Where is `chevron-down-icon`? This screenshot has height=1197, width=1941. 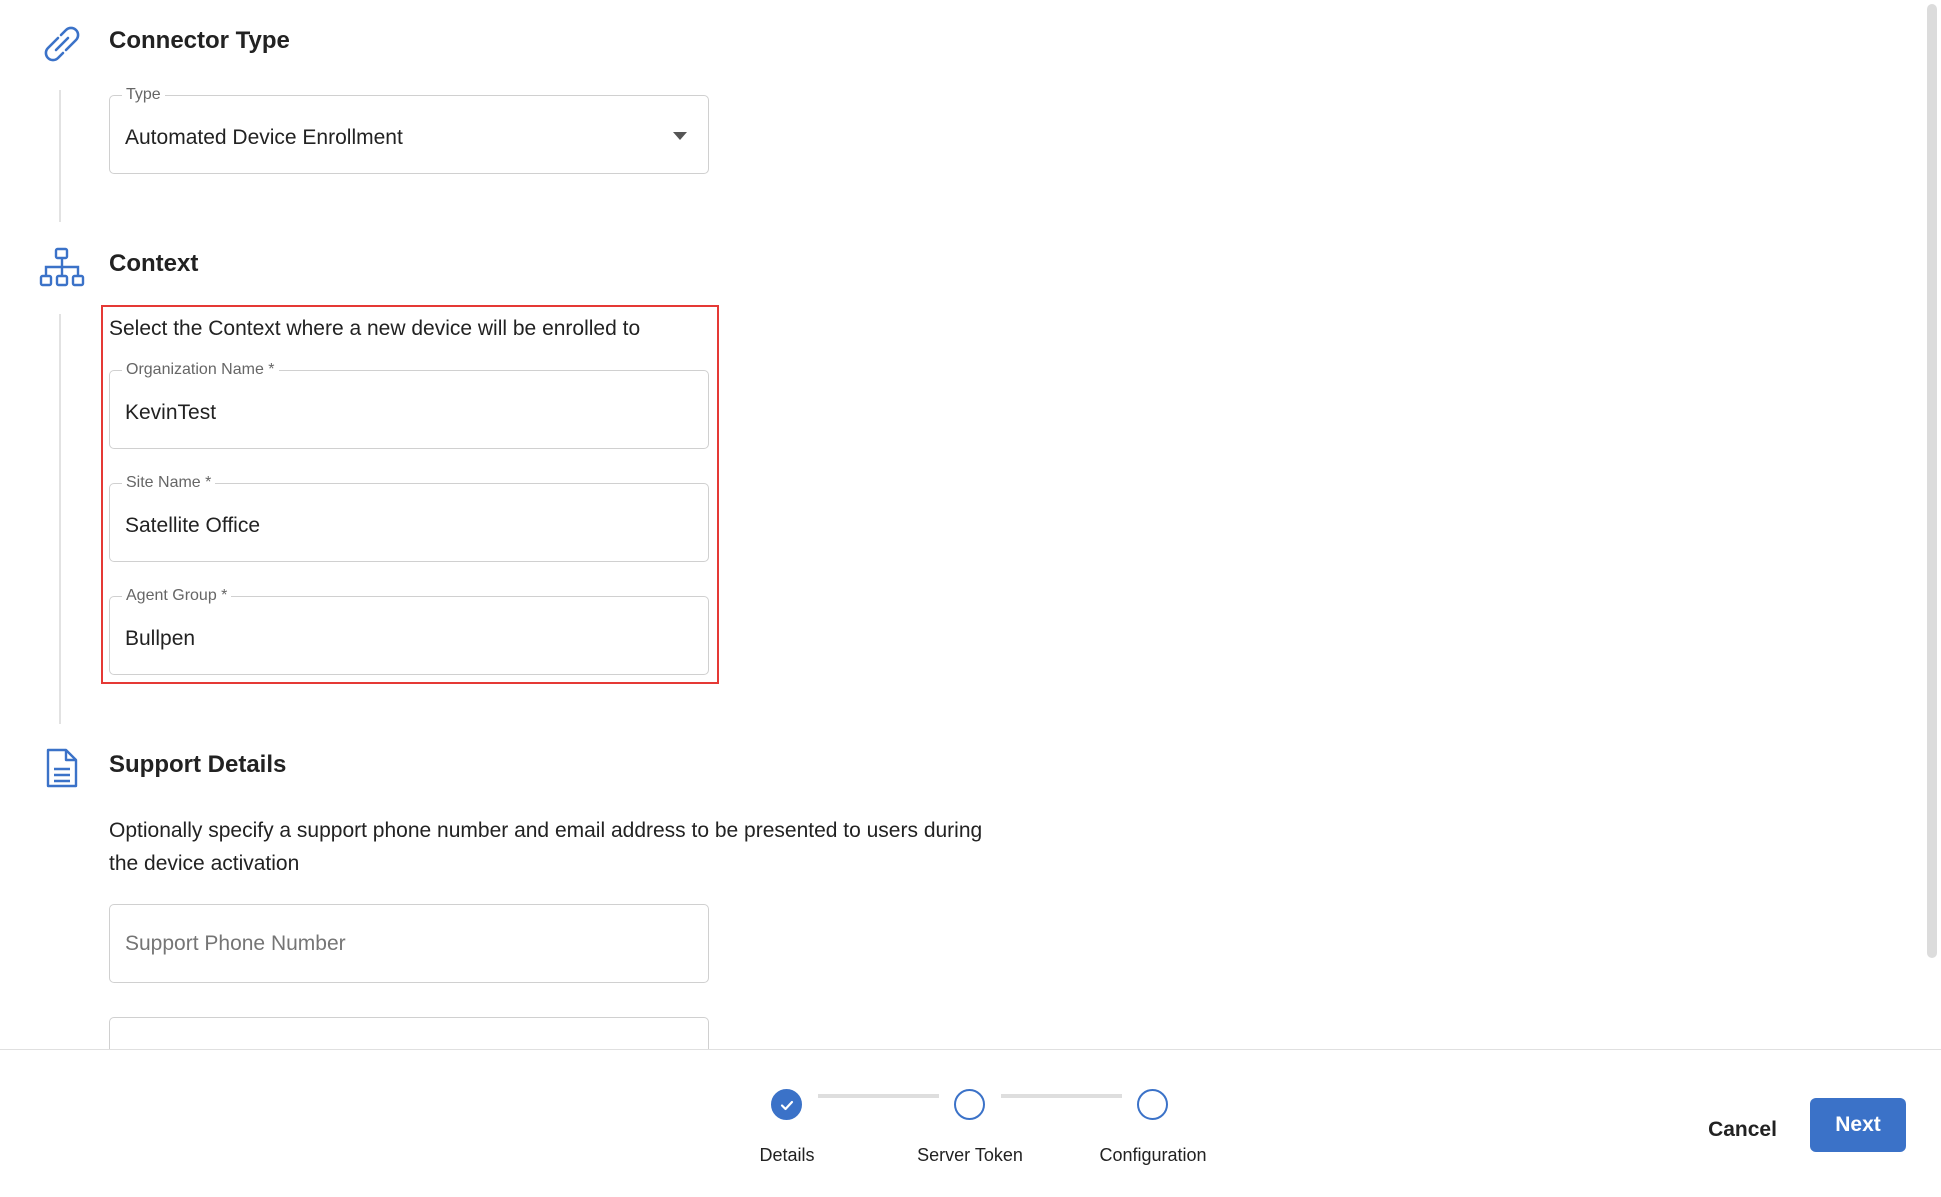
chevron-down-icon is located at coordinates (680, 136).